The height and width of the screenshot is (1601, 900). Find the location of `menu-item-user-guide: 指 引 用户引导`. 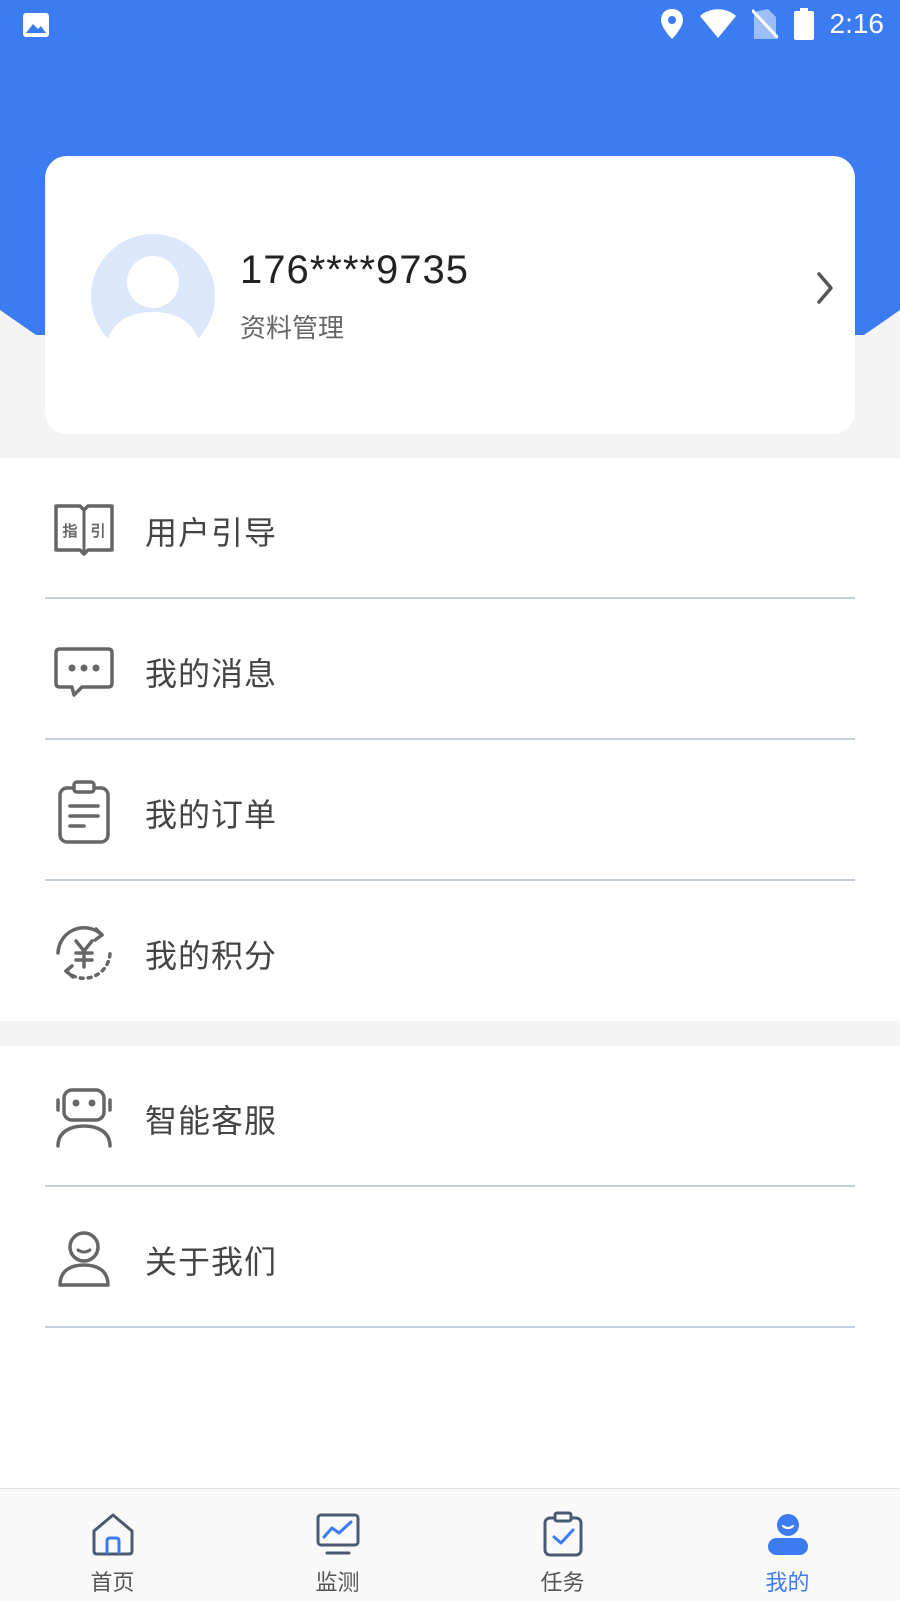

menu-item-user-guide: 指 引 用户引导 is located at coordinates (450, 528).